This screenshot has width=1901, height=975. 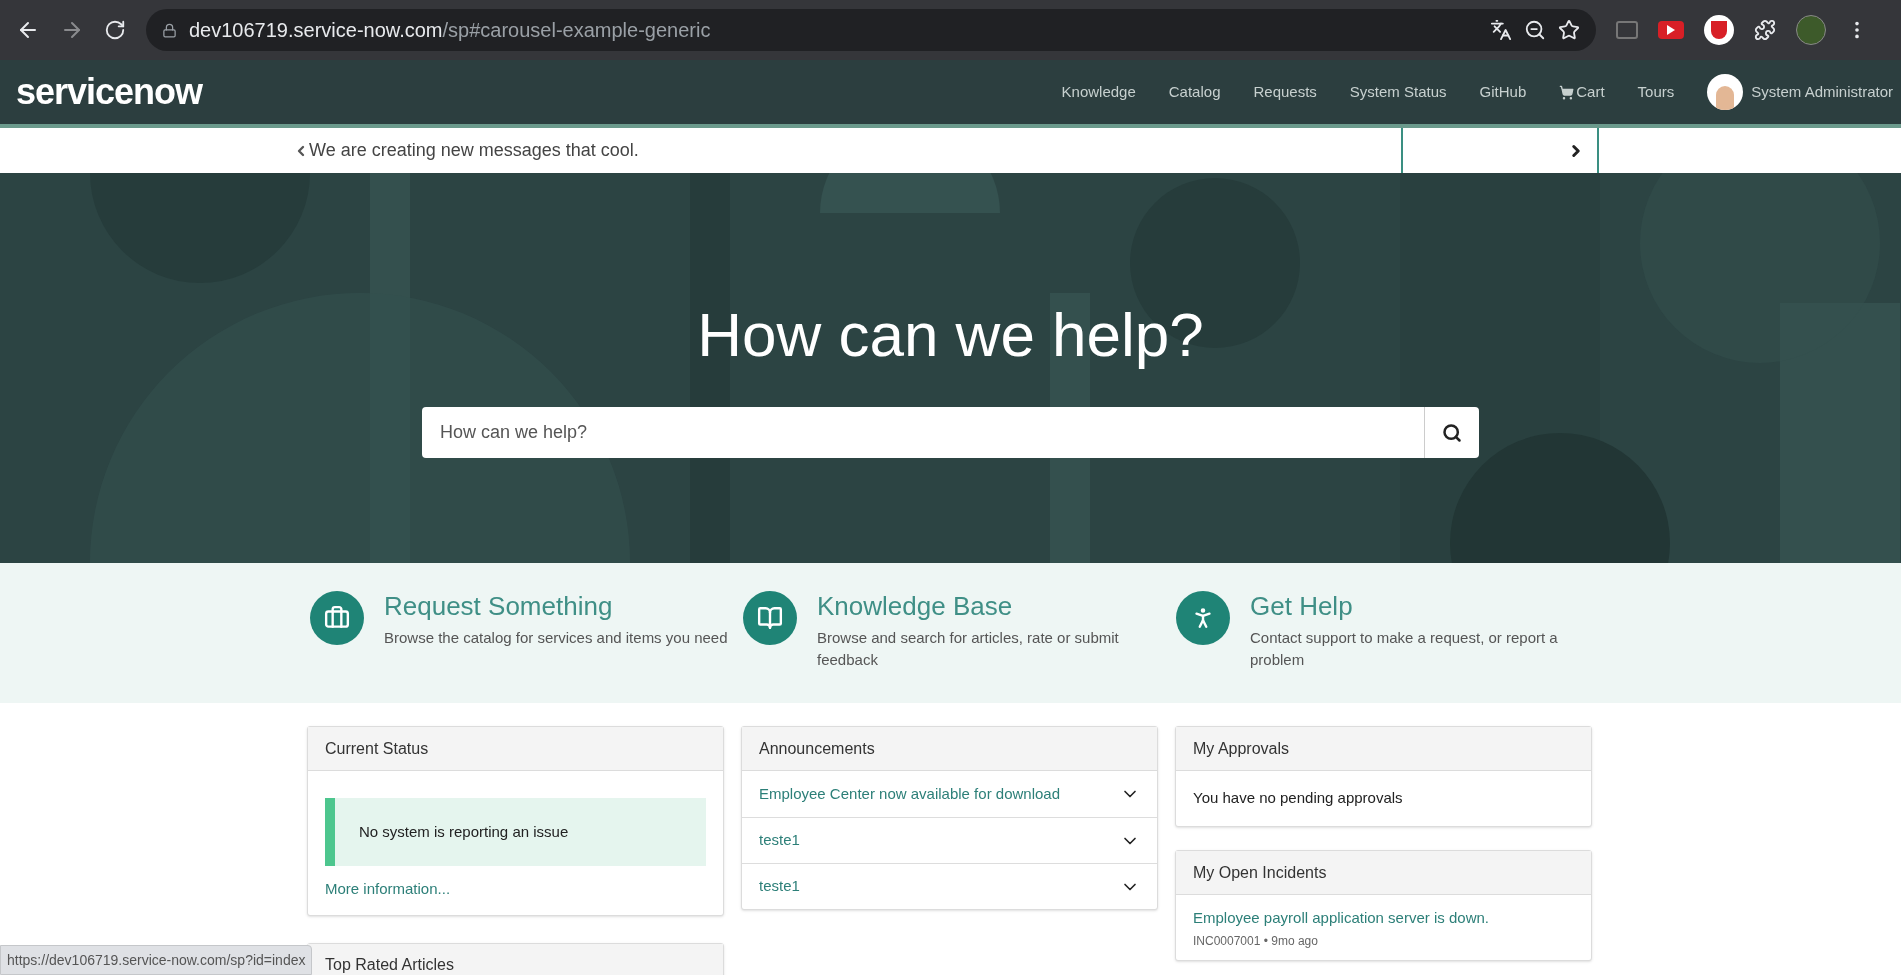 I want to click on nav-link: Requests, so click(x=1285, y=92).